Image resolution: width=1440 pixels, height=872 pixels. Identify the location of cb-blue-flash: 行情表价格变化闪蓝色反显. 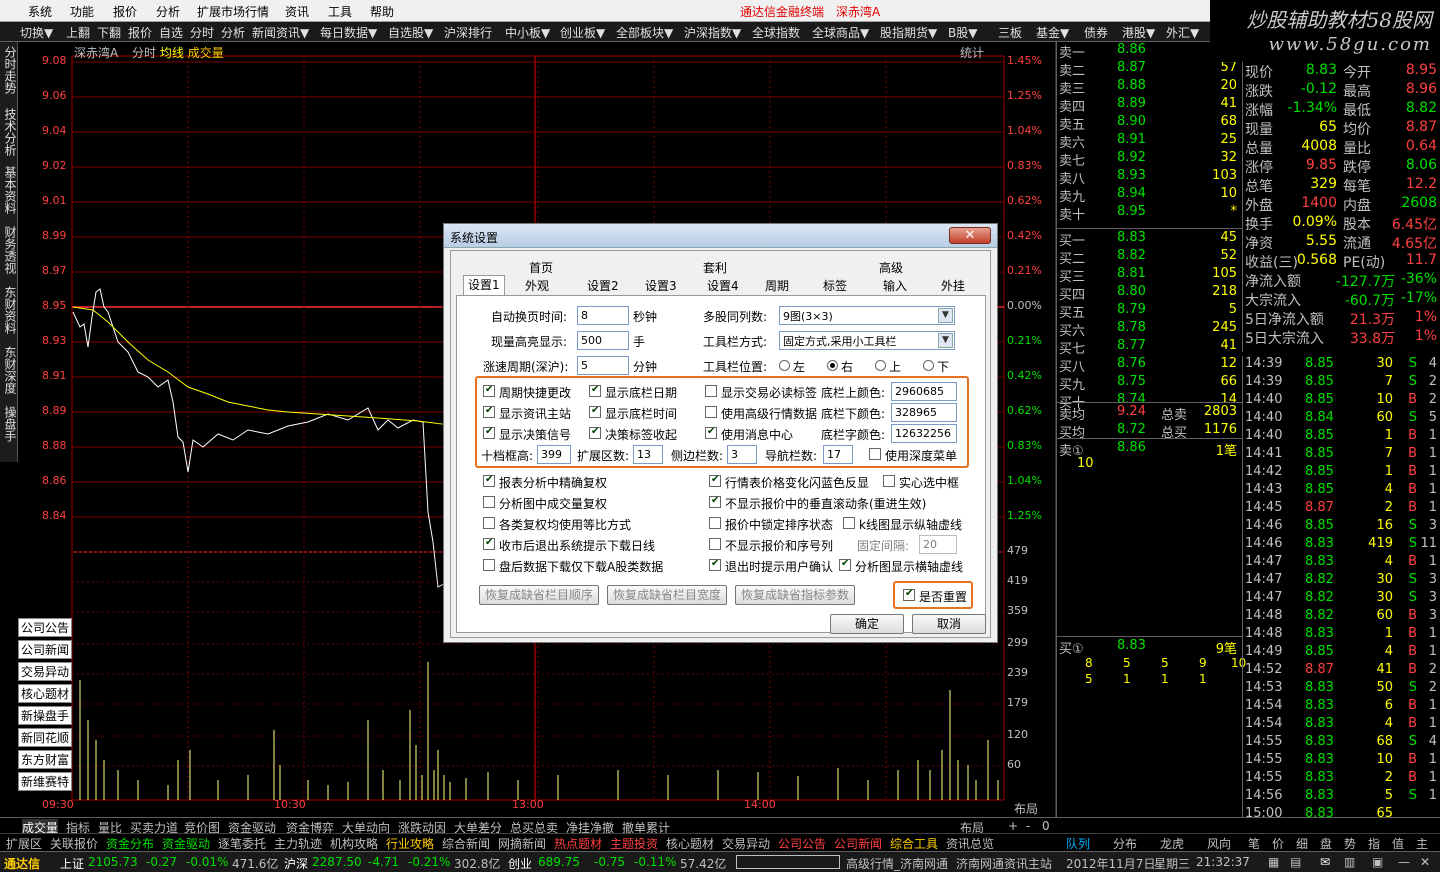
(789, 482).